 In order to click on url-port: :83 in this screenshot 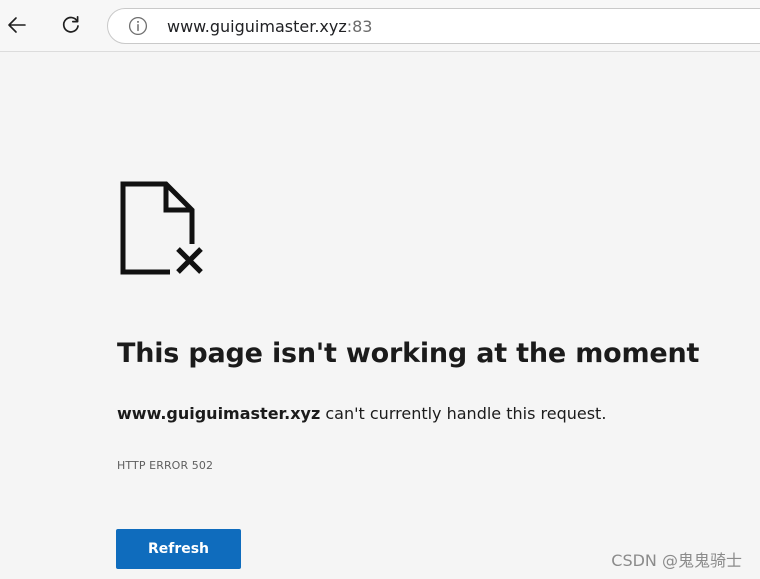, I will do `click(359, 26)`.